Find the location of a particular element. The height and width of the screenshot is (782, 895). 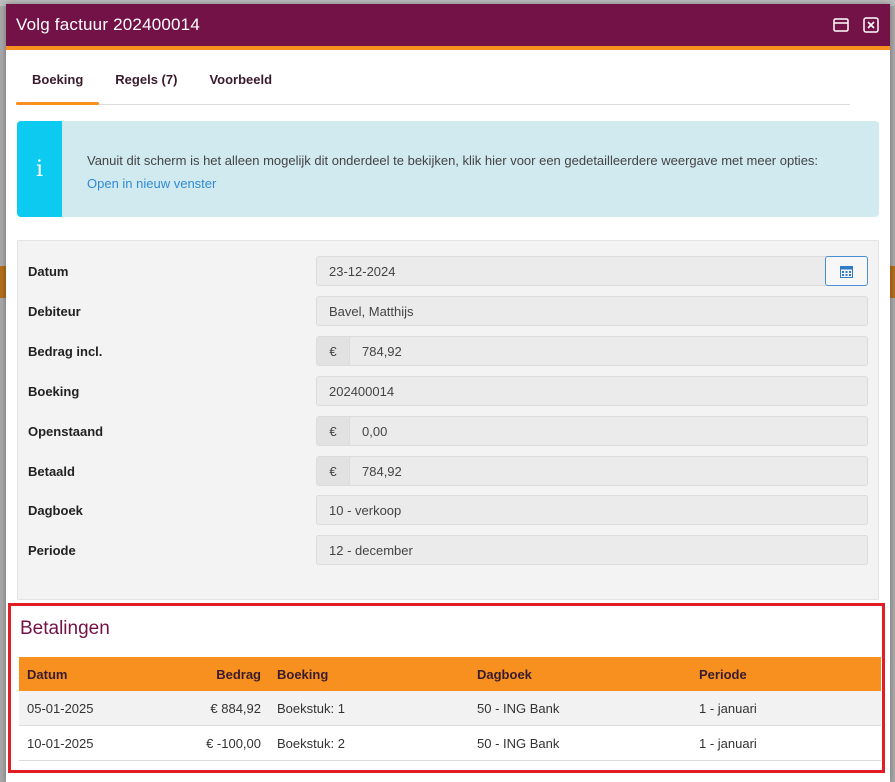

row-debiteur: Debiteur Bavel, Matthijs is located at coordinates (448, 311).